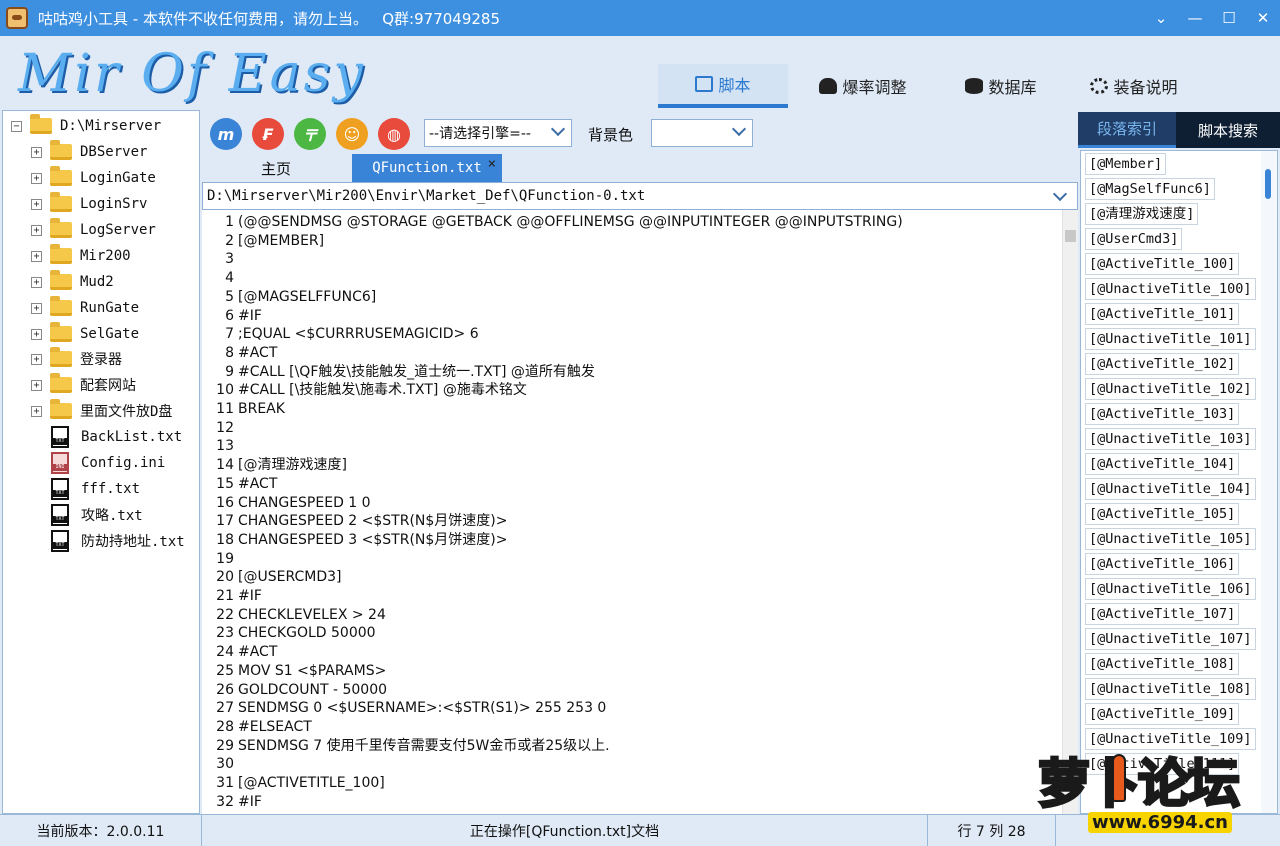  Describe the element at coordinates (632, 521) in the screenshot. I see `code-line: 17 CHANGESPEED 2 <$STR(N$月饼速度)>` at that location.